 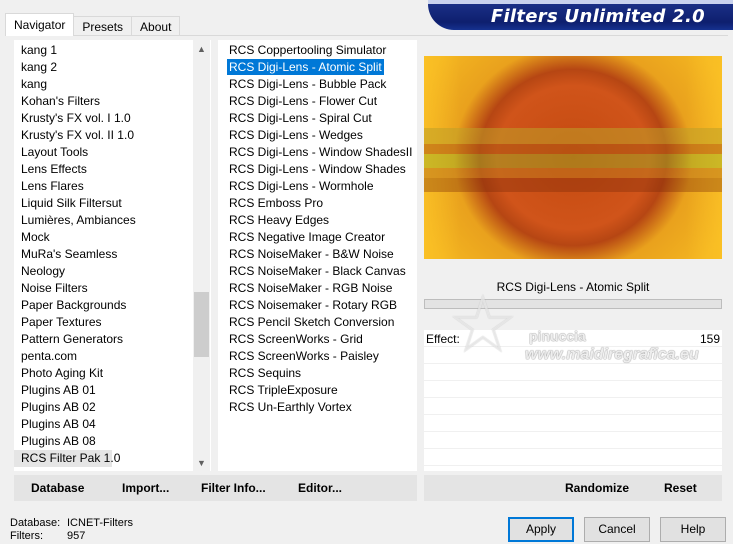 I want to click on filter-item: RCS Digi-Lens - Atomic Split, so click(x=317, y=67).